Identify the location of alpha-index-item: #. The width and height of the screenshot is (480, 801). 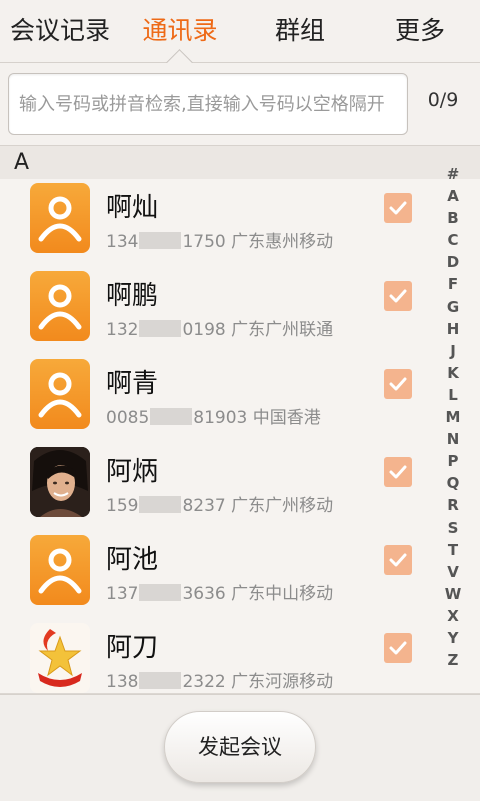
(453, 174).